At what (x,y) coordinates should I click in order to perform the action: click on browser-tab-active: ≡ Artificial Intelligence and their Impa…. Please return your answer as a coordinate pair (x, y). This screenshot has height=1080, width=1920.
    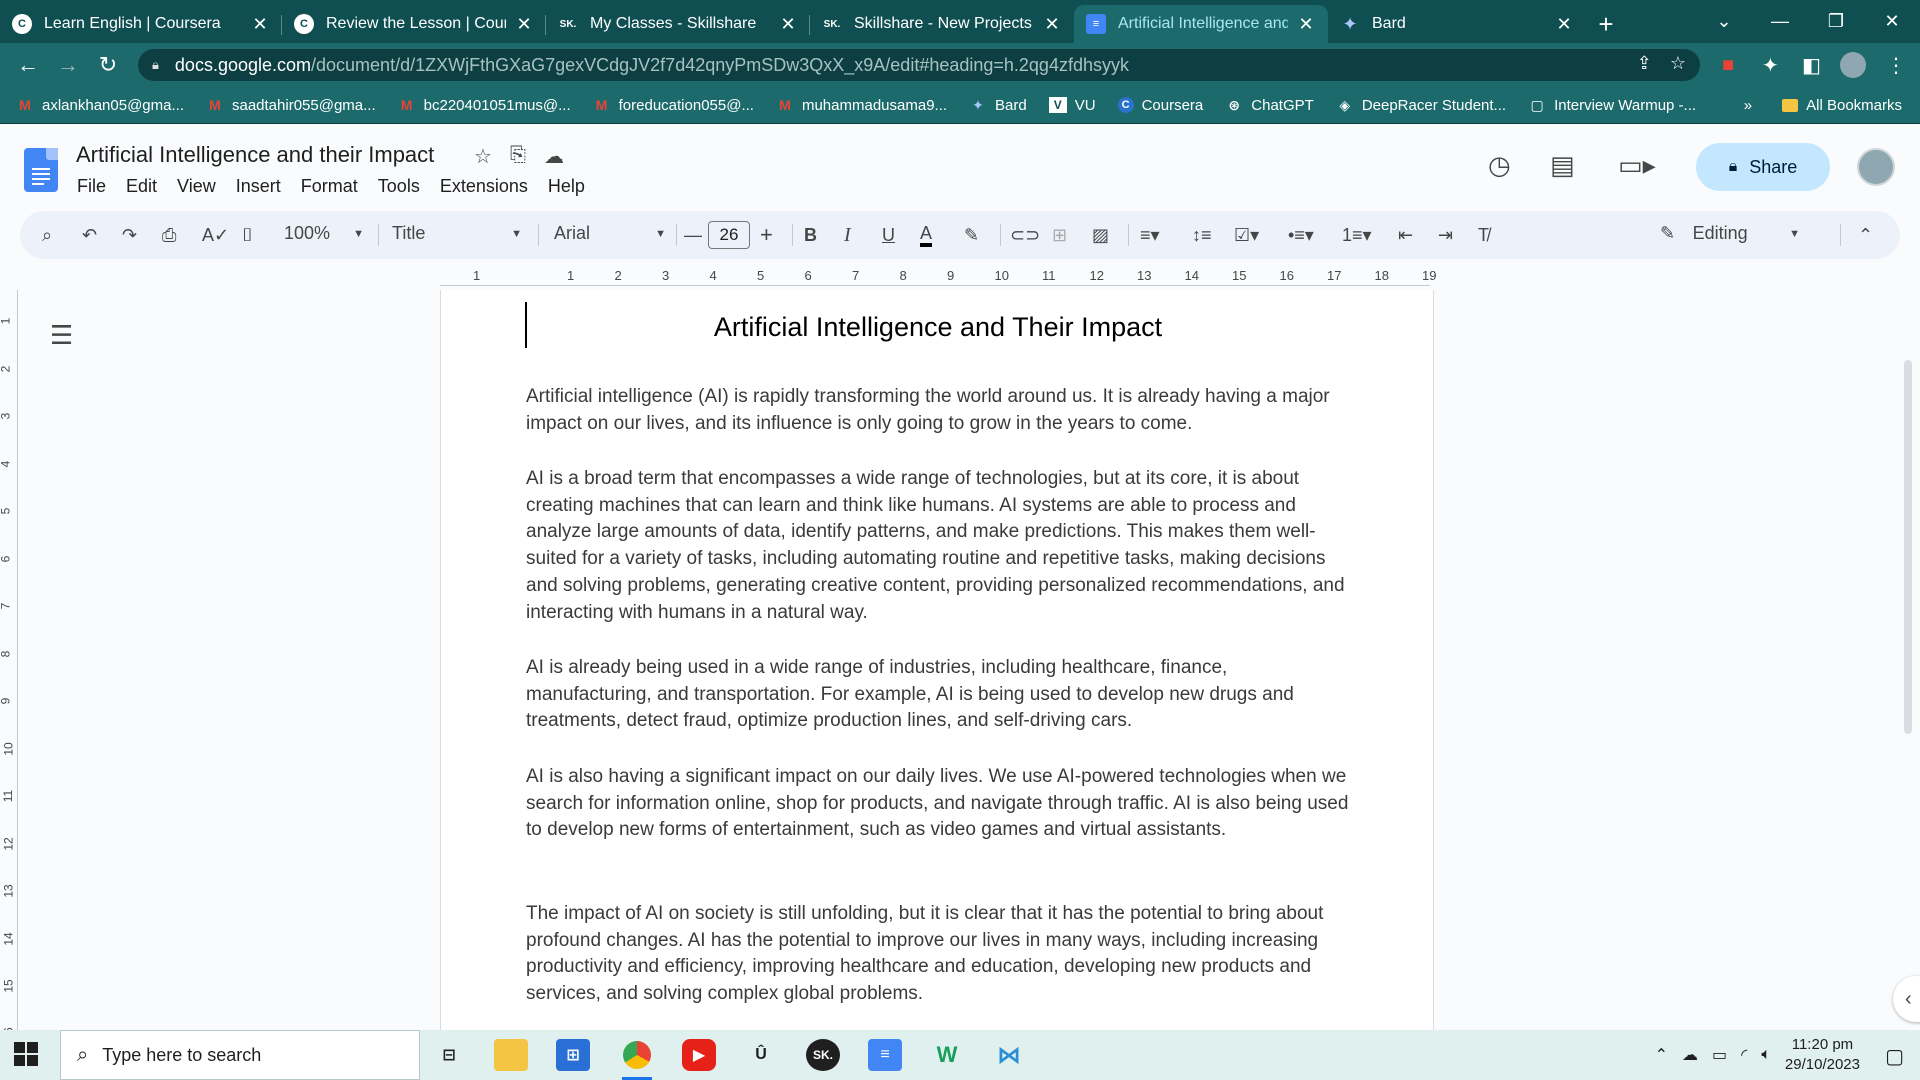
    Looking at the image, I should click on (1201, 24).